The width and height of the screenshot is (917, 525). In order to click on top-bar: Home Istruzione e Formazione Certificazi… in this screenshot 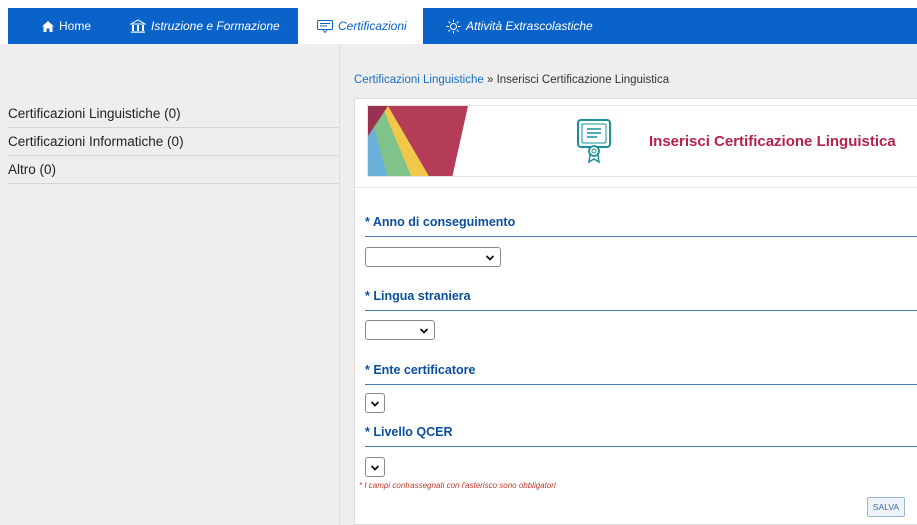, I will do `click(458, 22)`.